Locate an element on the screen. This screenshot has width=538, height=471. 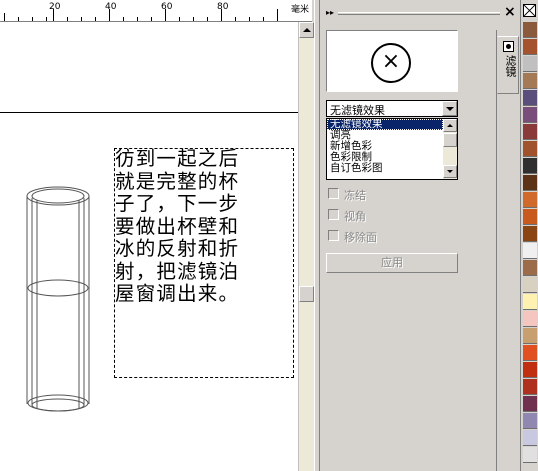
tab-lens: 滤镜 is located at coordinates (508, 65).